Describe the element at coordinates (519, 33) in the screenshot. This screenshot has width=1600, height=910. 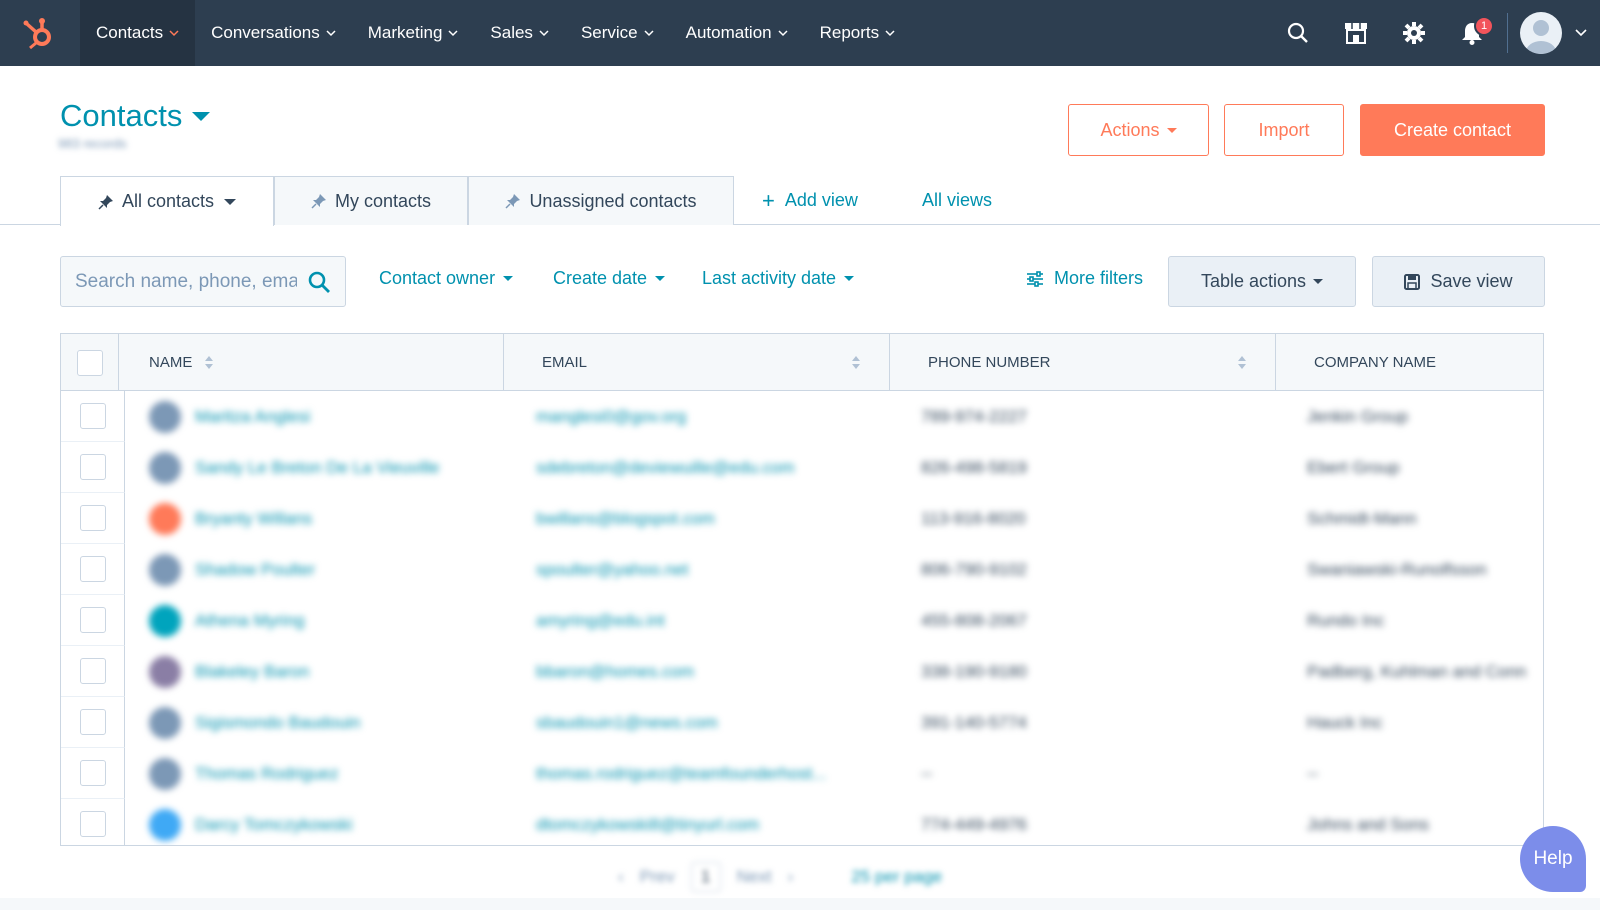
I see `nav-item-sales: Sales` at that location.